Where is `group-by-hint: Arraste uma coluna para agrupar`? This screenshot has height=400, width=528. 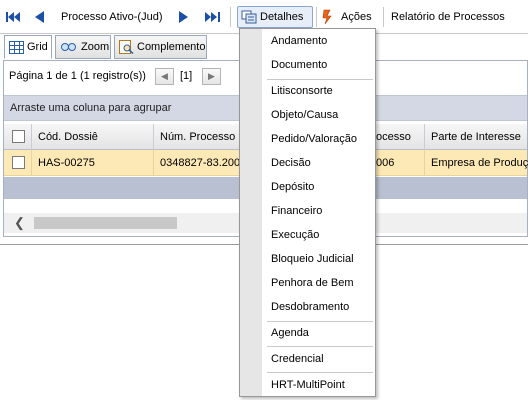 group-by-hint: Arraste uma coluna para agrupar is located at coordinates (91, 108).